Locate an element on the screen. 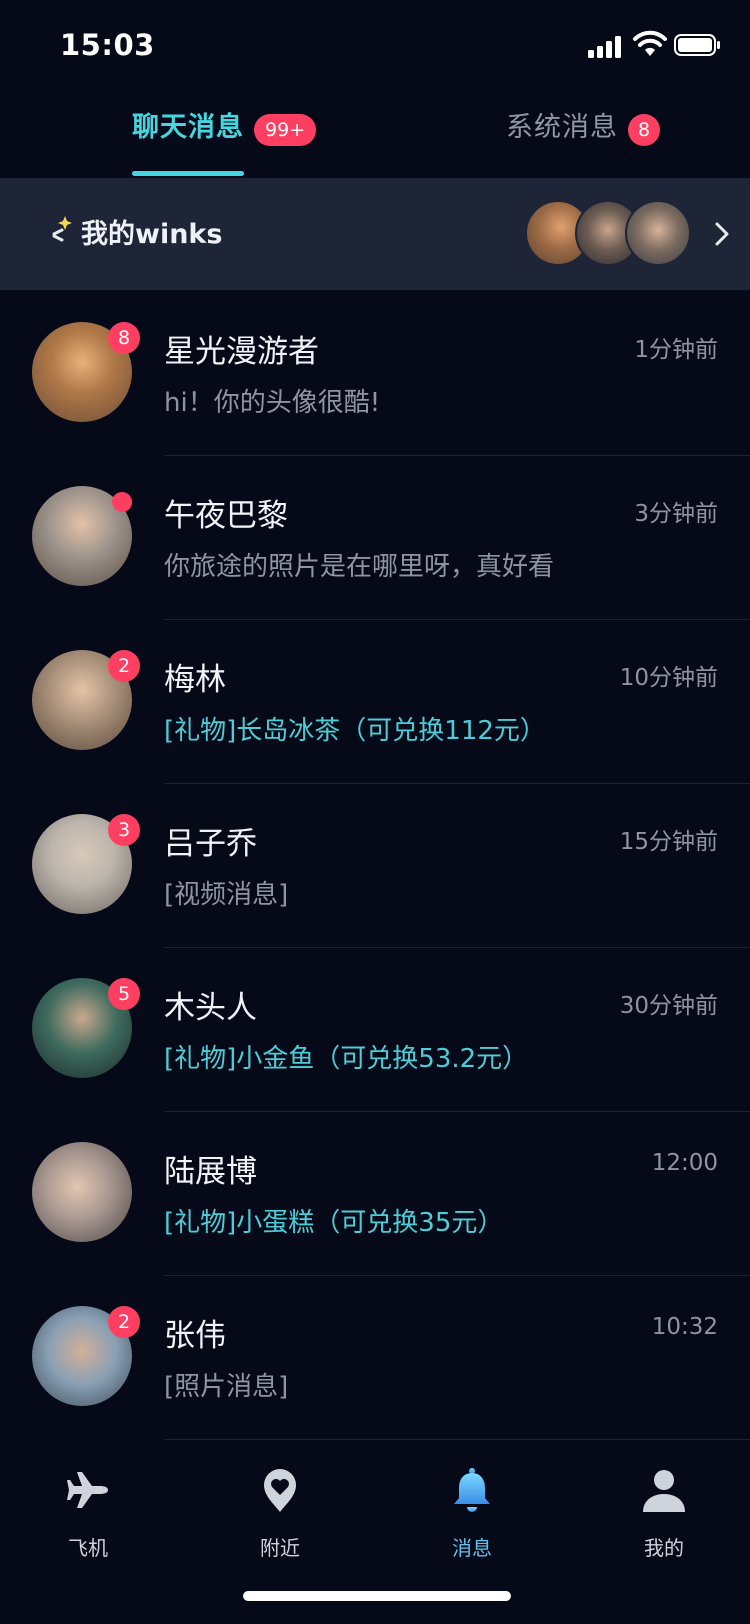  message-preview: [视频消息] is located at coordinates (226, 895).